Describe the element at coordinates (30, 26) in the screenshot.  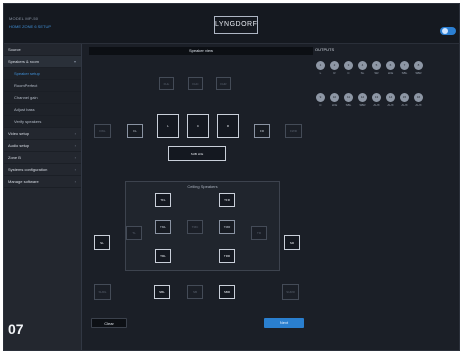
I see `breadcrumb: HOME ZONE 6 SETUP` at that location.